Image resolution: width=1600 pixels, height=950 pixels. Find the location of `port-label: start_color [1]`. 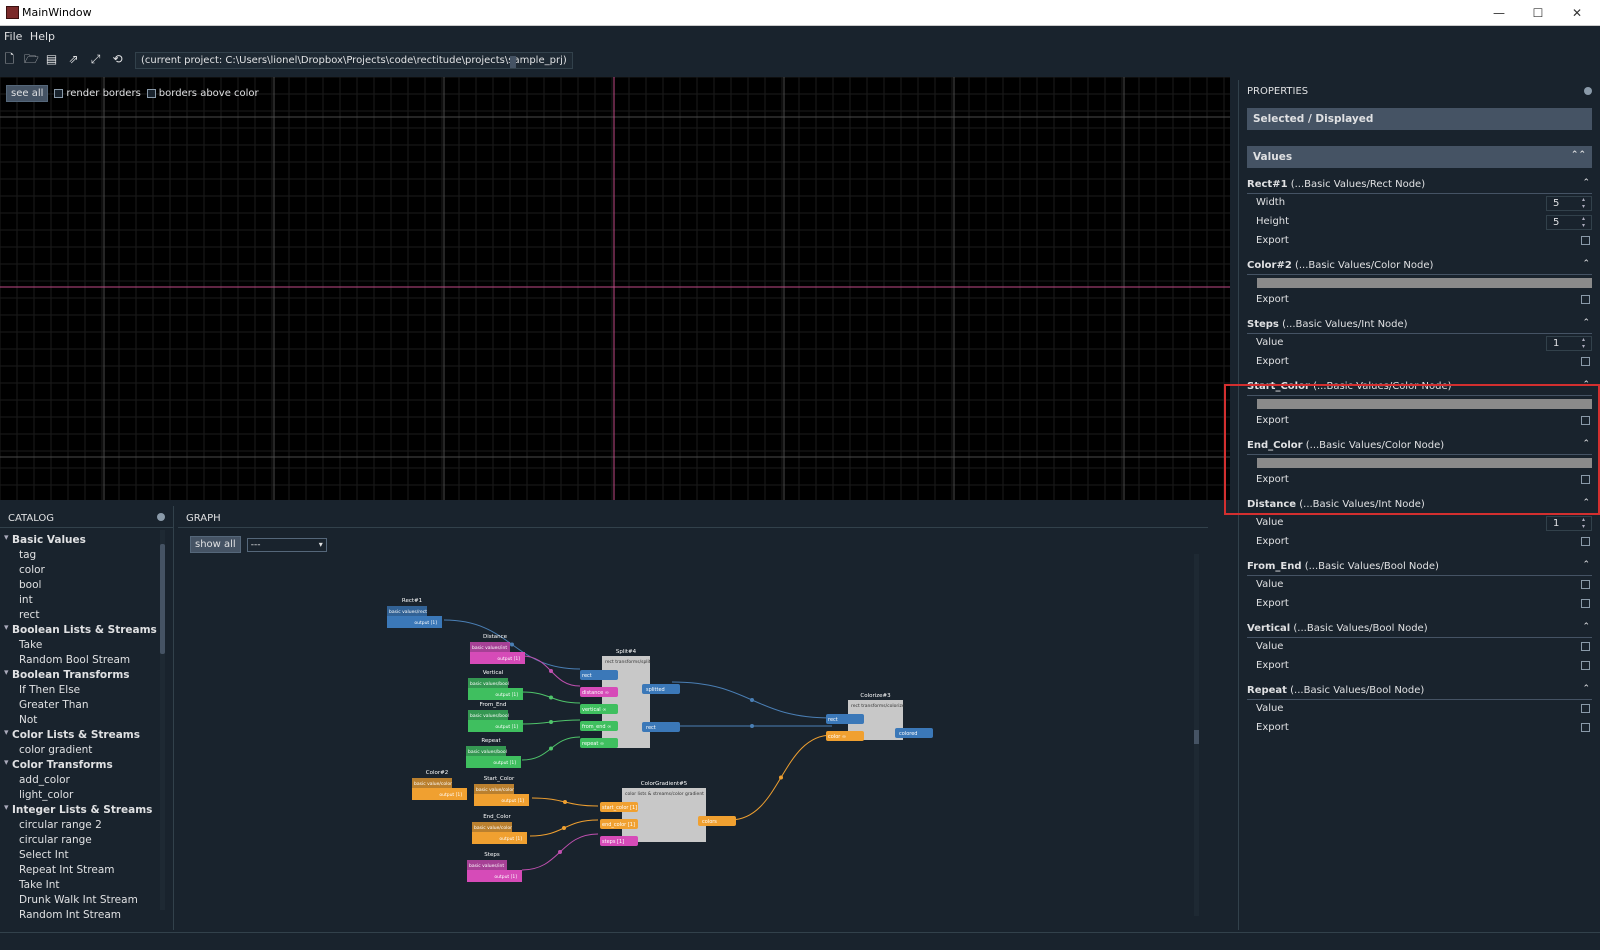

port-label: start_color [1] is located at coordinates (619, 808).